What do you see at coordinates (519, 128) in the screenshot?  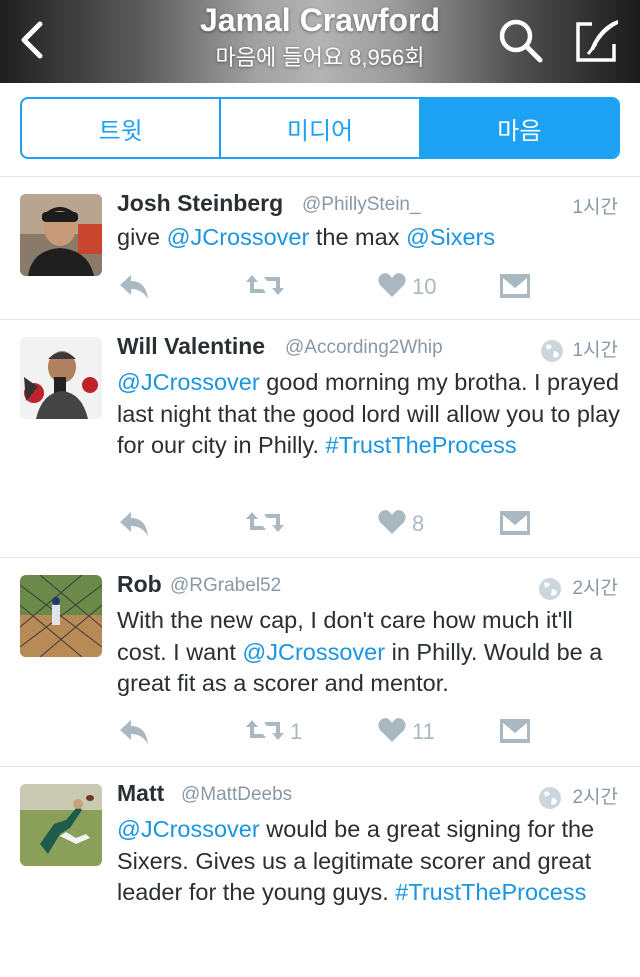 I see `tab-likes: 마음` at bounding box center [519, 128].